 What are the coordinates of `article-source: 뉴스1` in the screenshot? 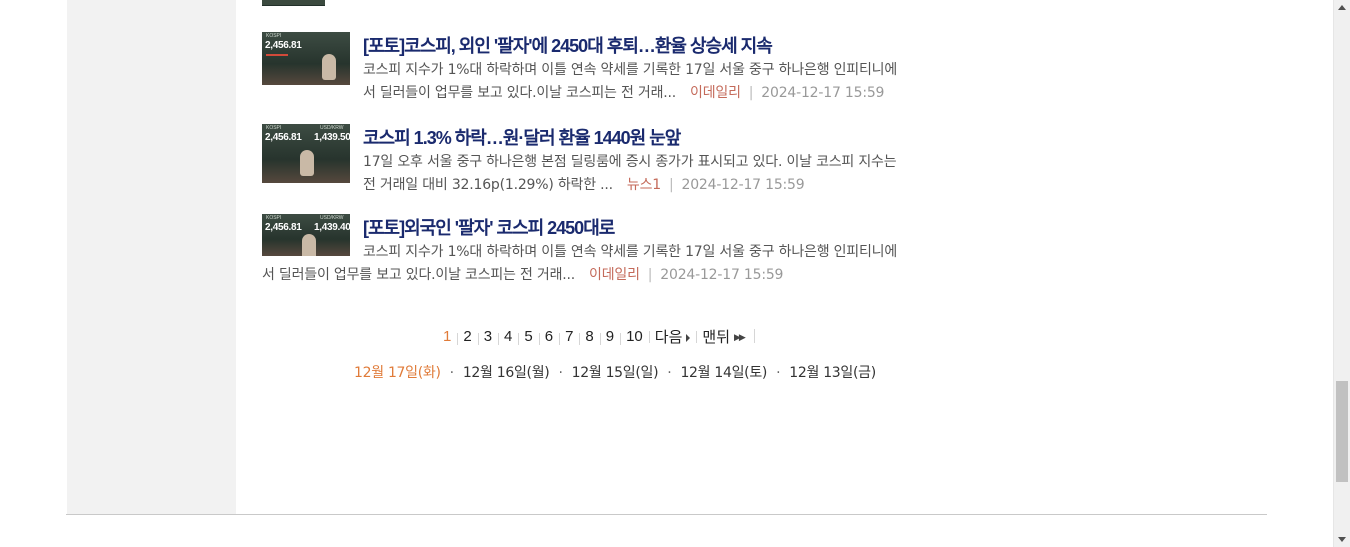 It's located at (644, 185).